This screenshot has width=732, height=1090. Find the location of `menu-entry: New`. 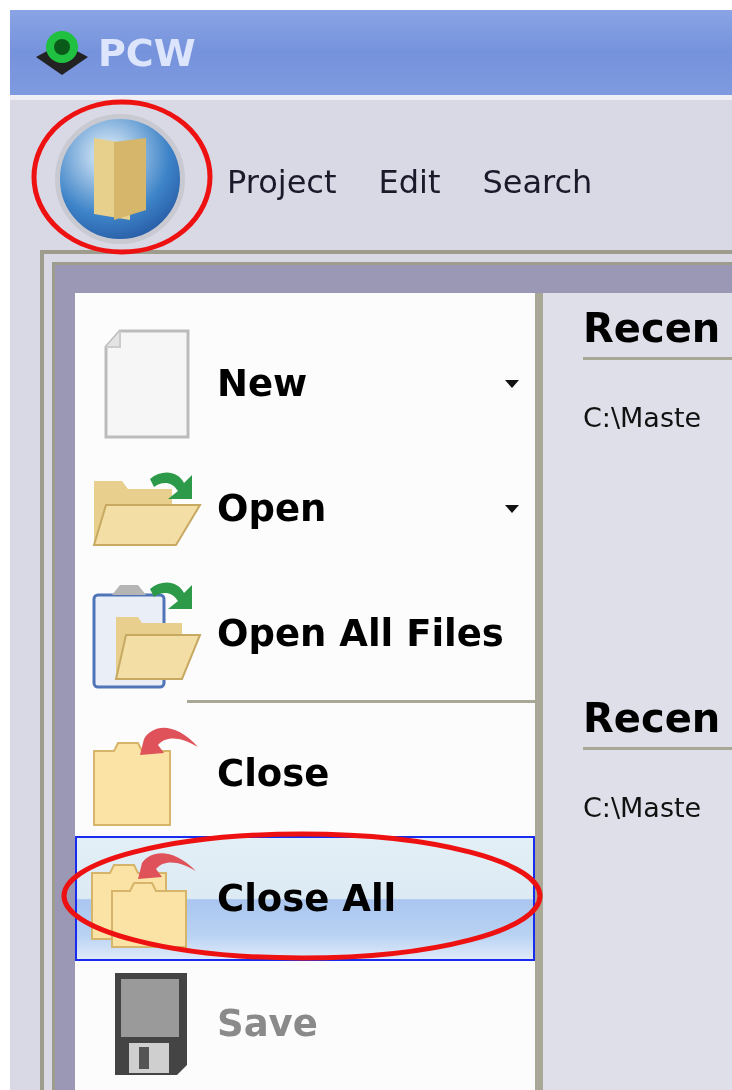

menu-entry: New is located at coordinates (305, 383).